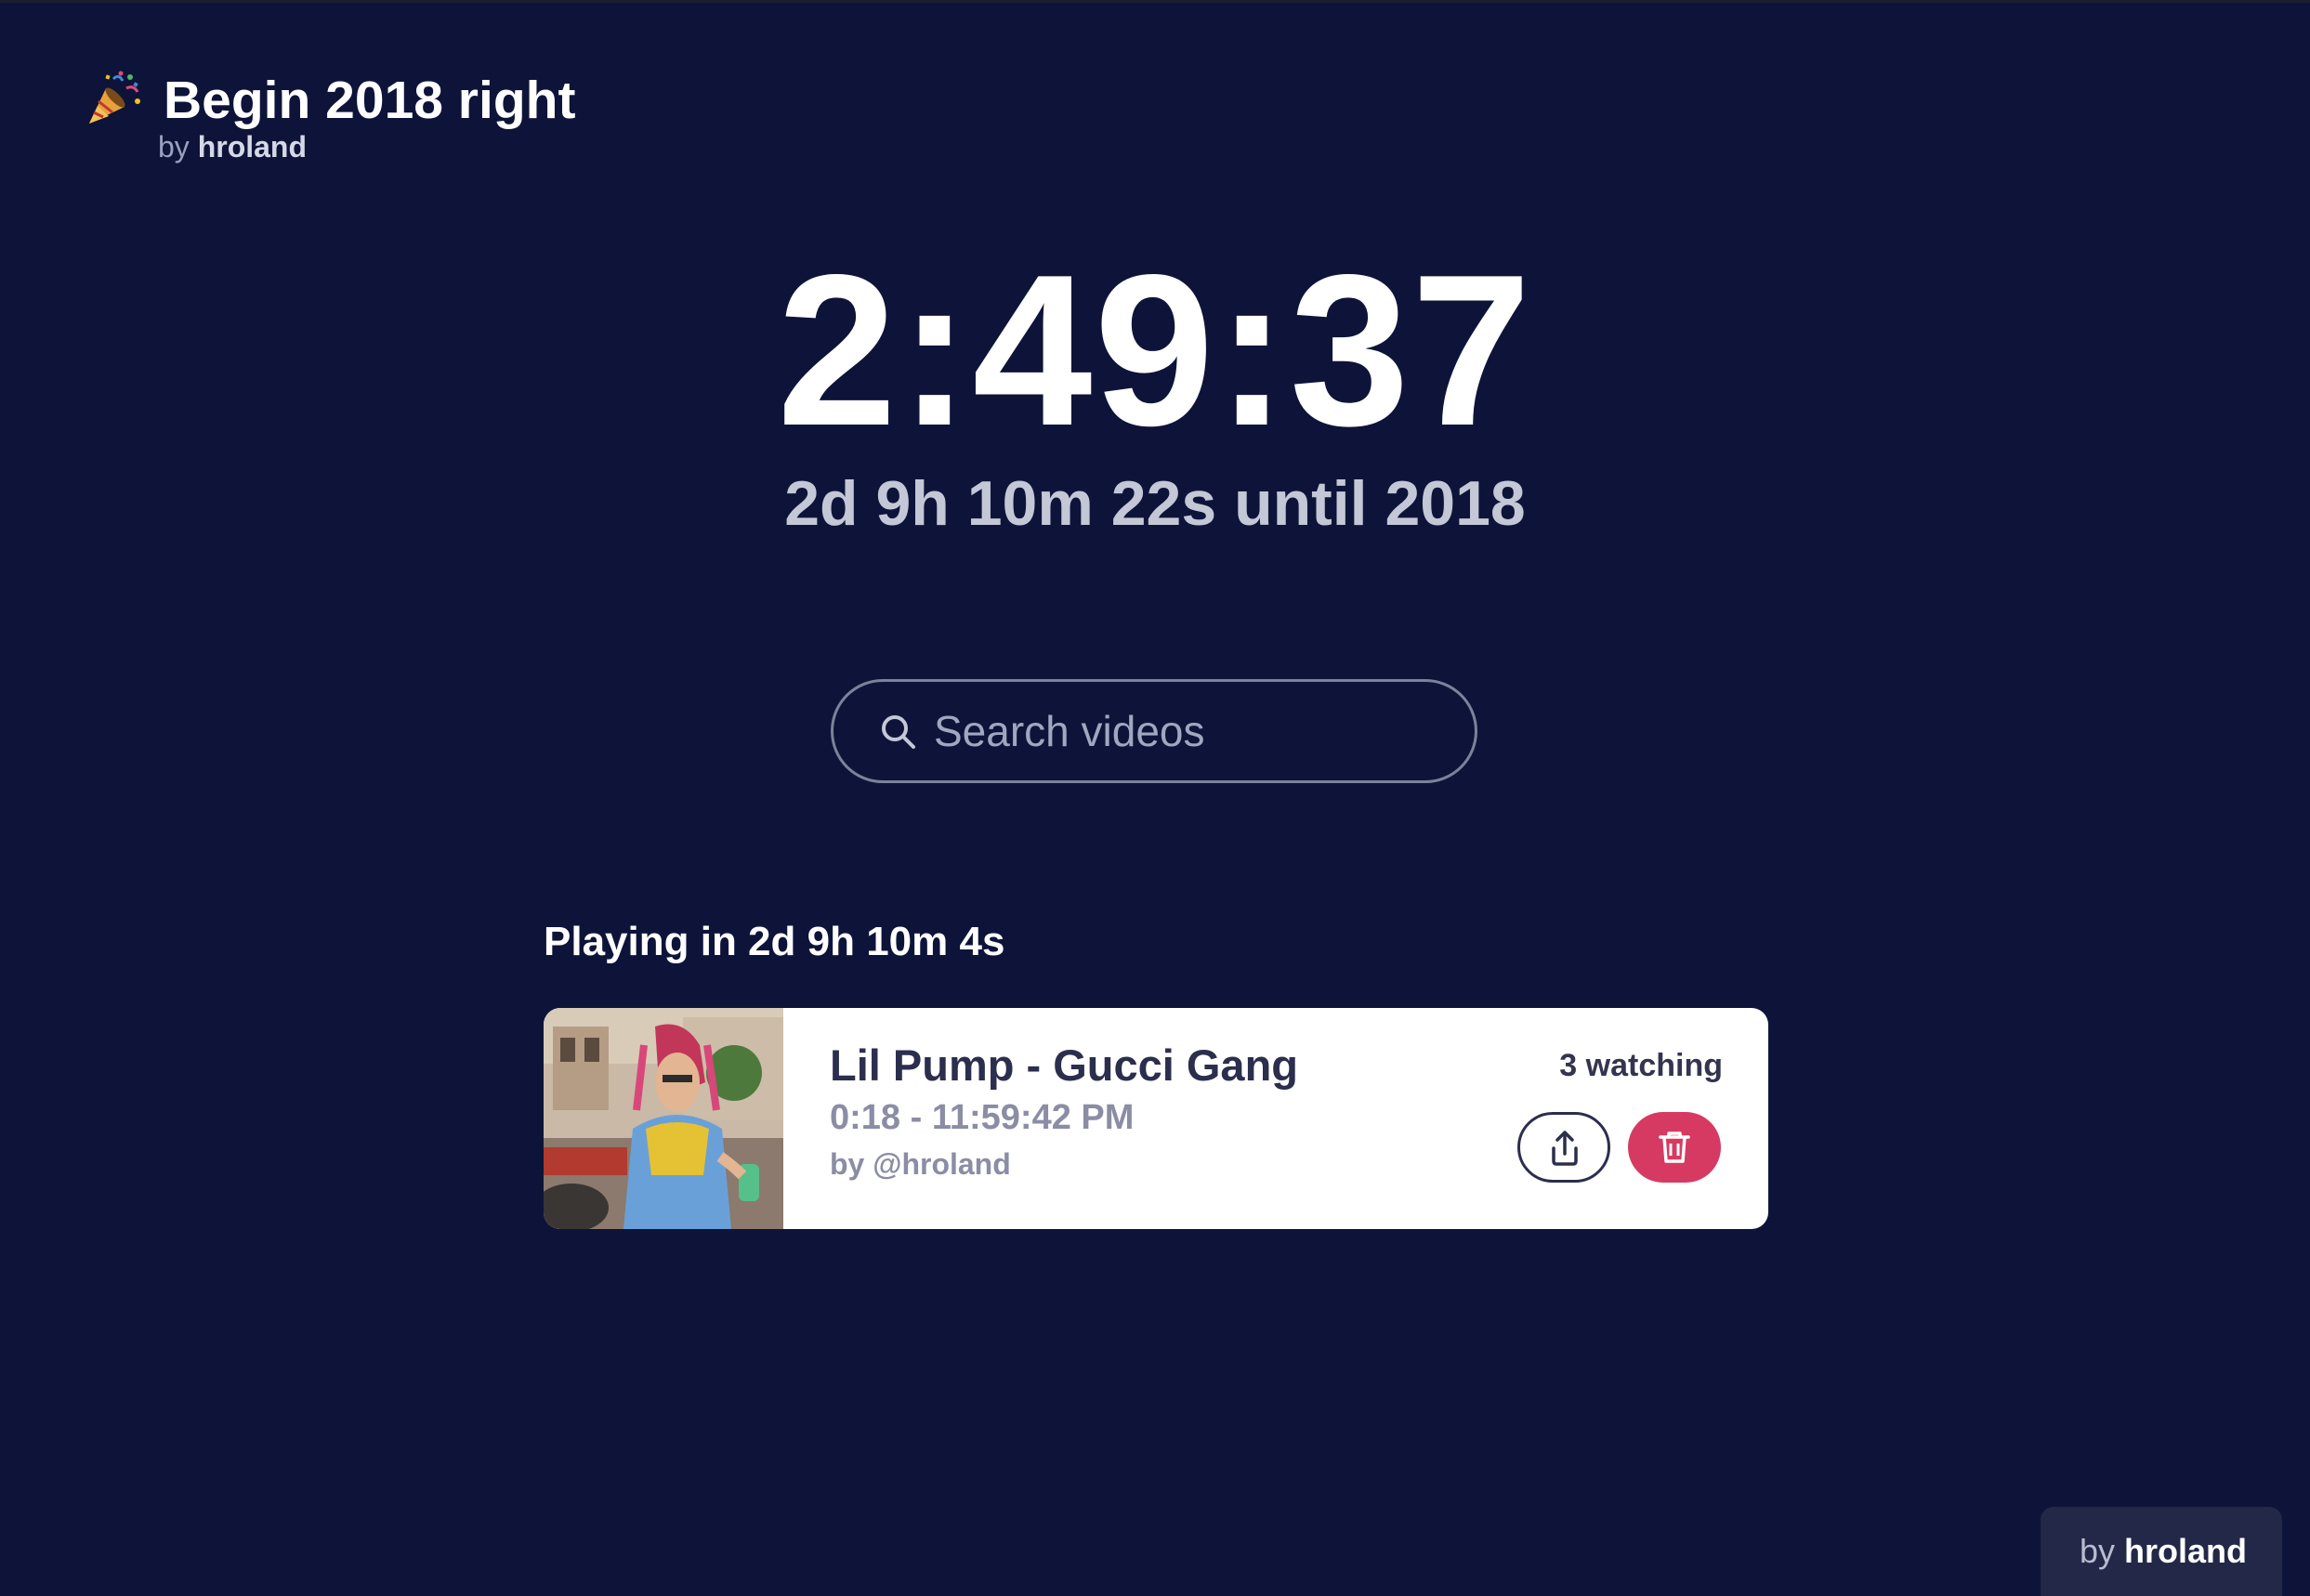 The image size is (2310, 1596). What do you see at coordinates (252, 147) in the screenshot?
I see `byline-author: hroland` at bounding box center [252, 147].